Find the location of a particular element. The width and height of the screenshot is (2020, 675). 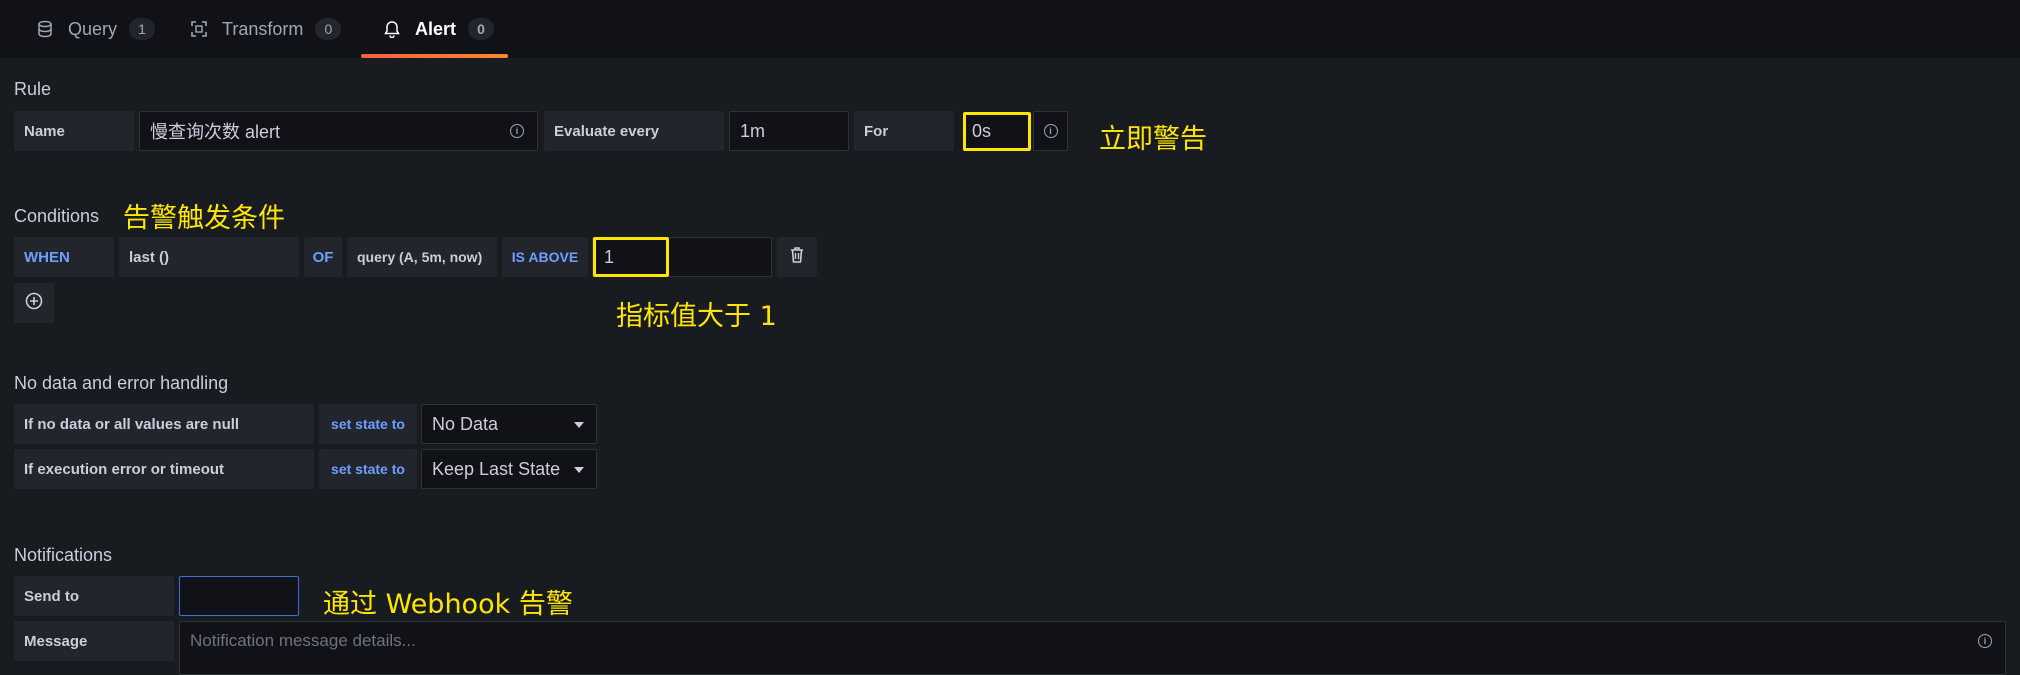

trash-icon is located at coordinates (797, 257).